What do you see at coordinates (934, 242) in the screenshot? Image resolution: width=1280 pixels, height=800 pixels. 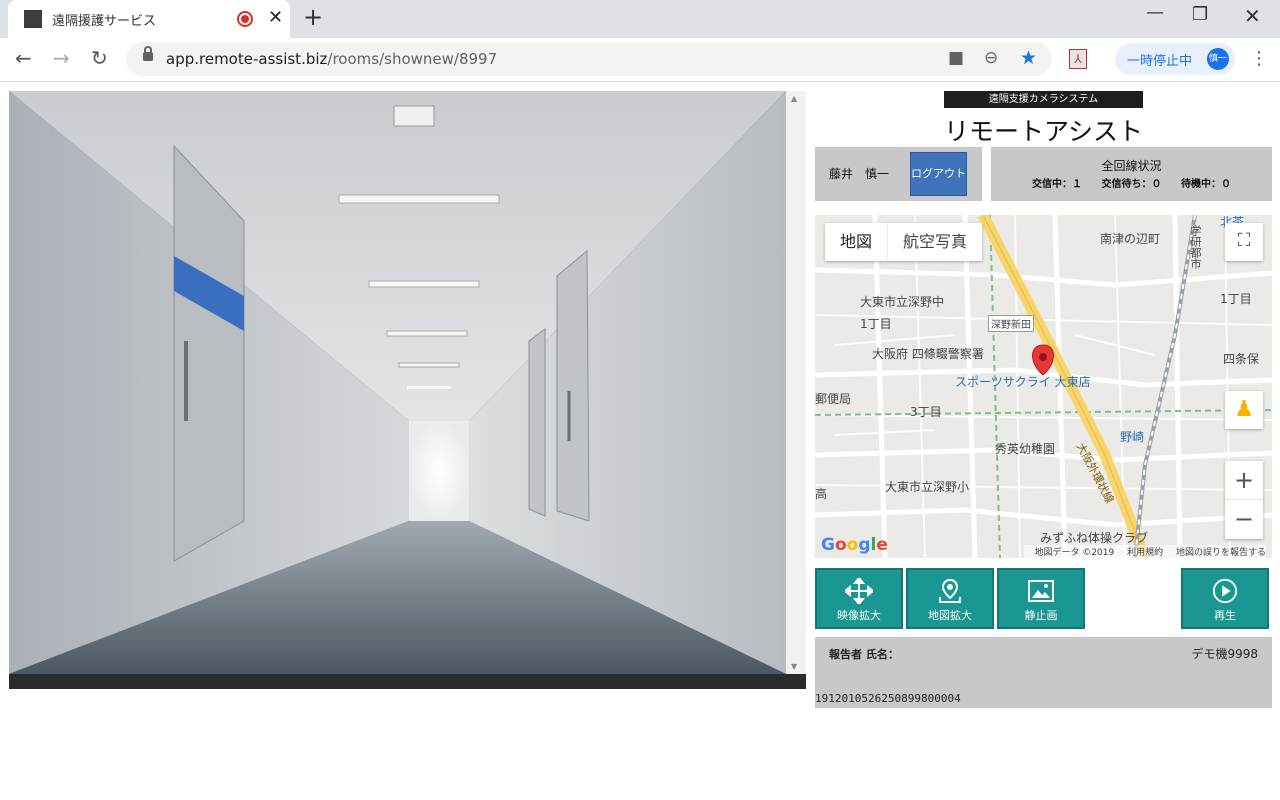 I see `map-type-satellite: 航空写真` at bounding box center [934, 242].